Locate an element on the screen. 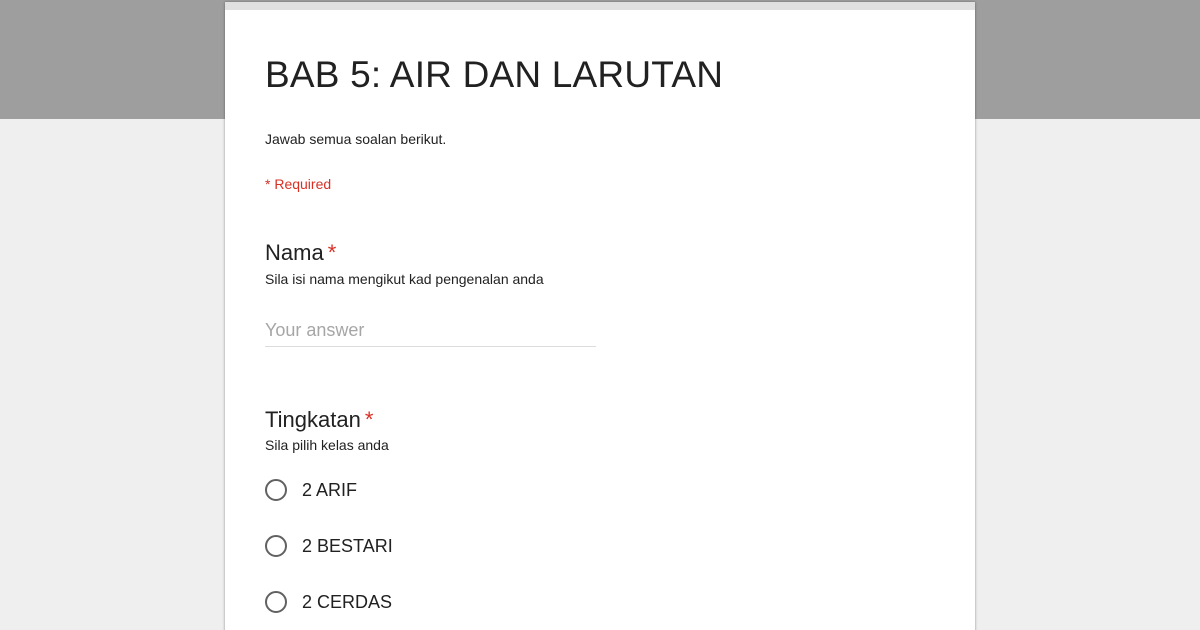 The image size is (1200, 630). form-title: BAB 5: AIR DAN LARUTAN is located at coordinates (494, 74).